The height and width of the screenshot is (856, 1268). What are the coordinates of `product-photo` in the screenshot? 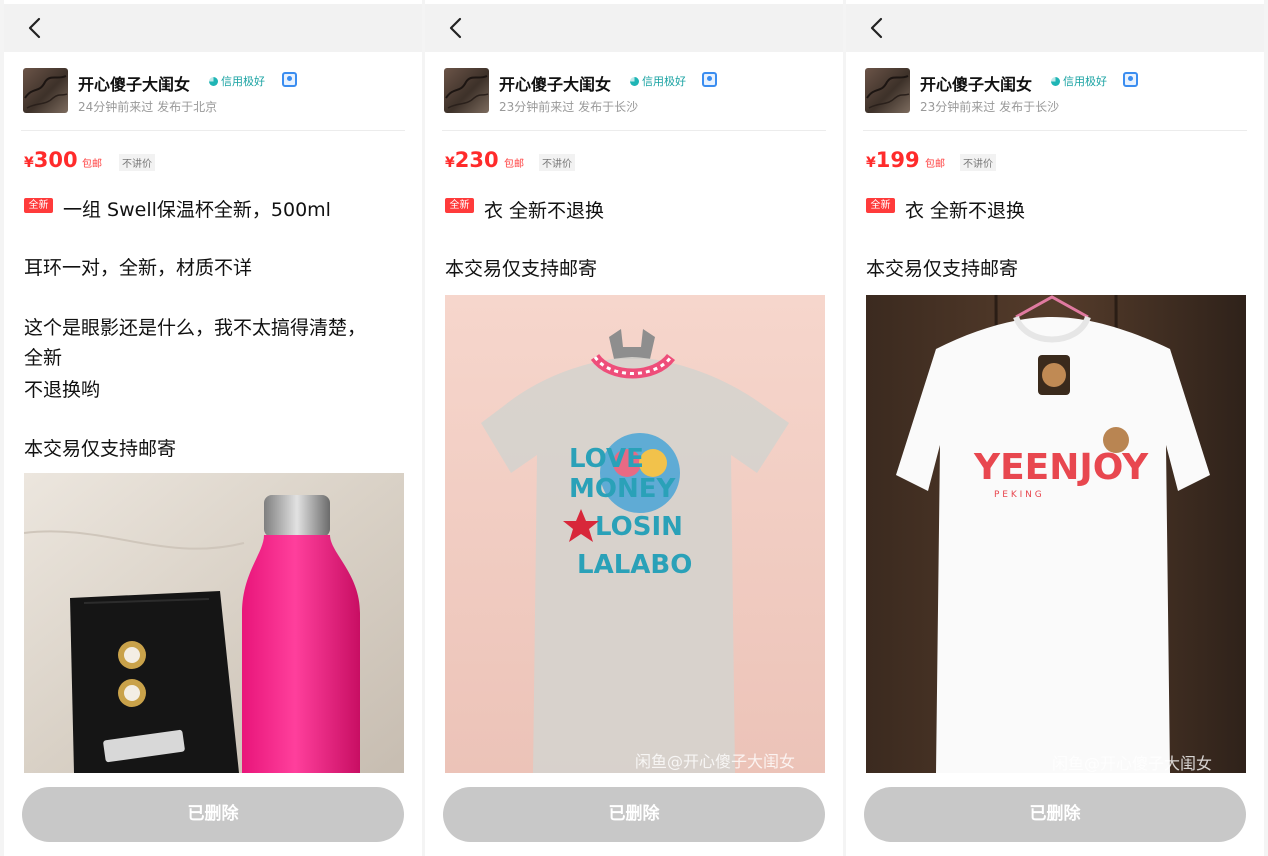 It's located at (214, 623).